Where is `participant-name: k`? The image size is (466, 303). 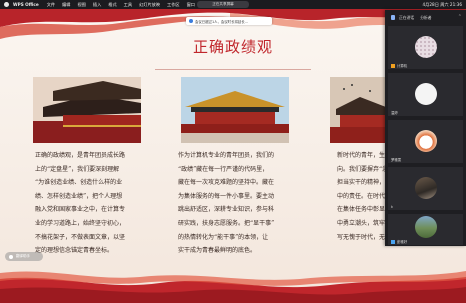 participant-name: k is located at coordinates (392, 207).